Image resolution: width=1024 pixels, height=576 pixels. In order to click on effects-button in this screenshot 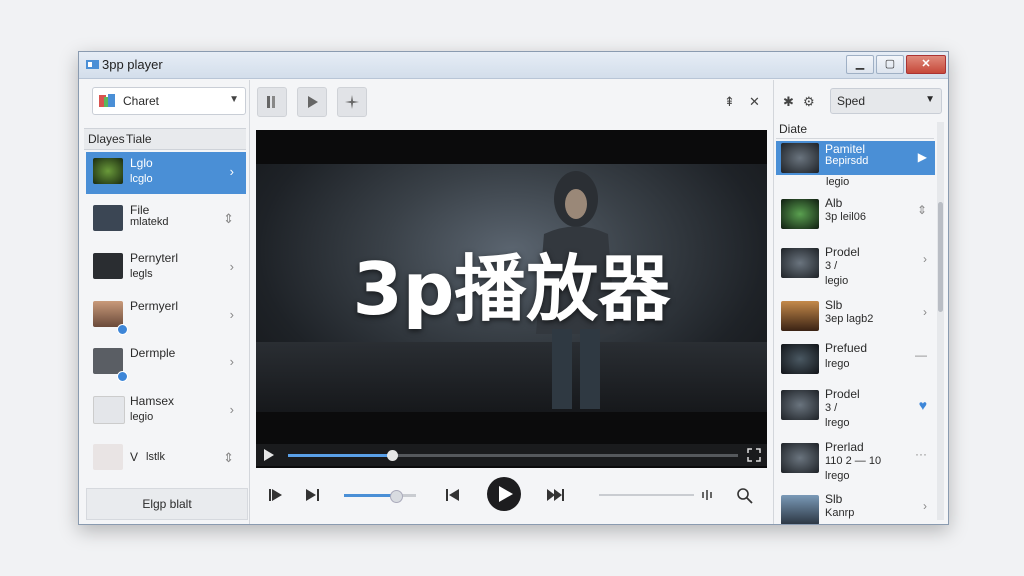, I will do `click(352, 102)`.